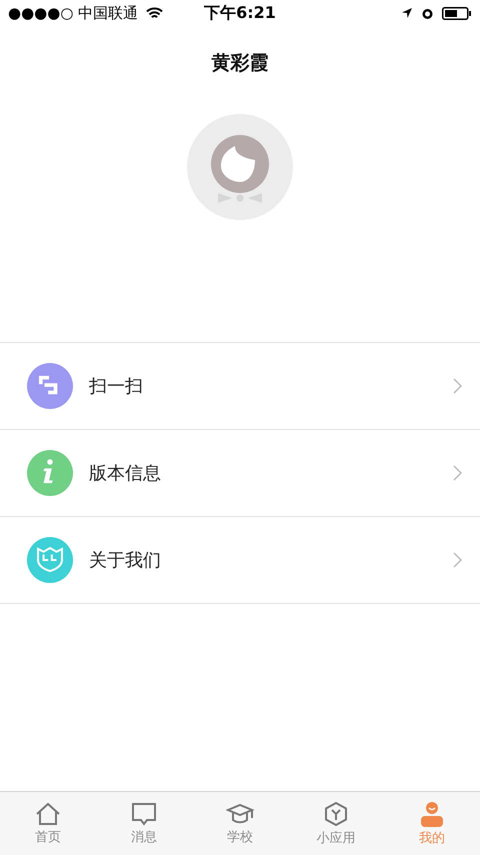 This screenshot has height=855, width=480. What do you see at coordinates (240, 63) in the screenshot?
I see `page-title: 黄彩霞` at bounding box center [240, 63].